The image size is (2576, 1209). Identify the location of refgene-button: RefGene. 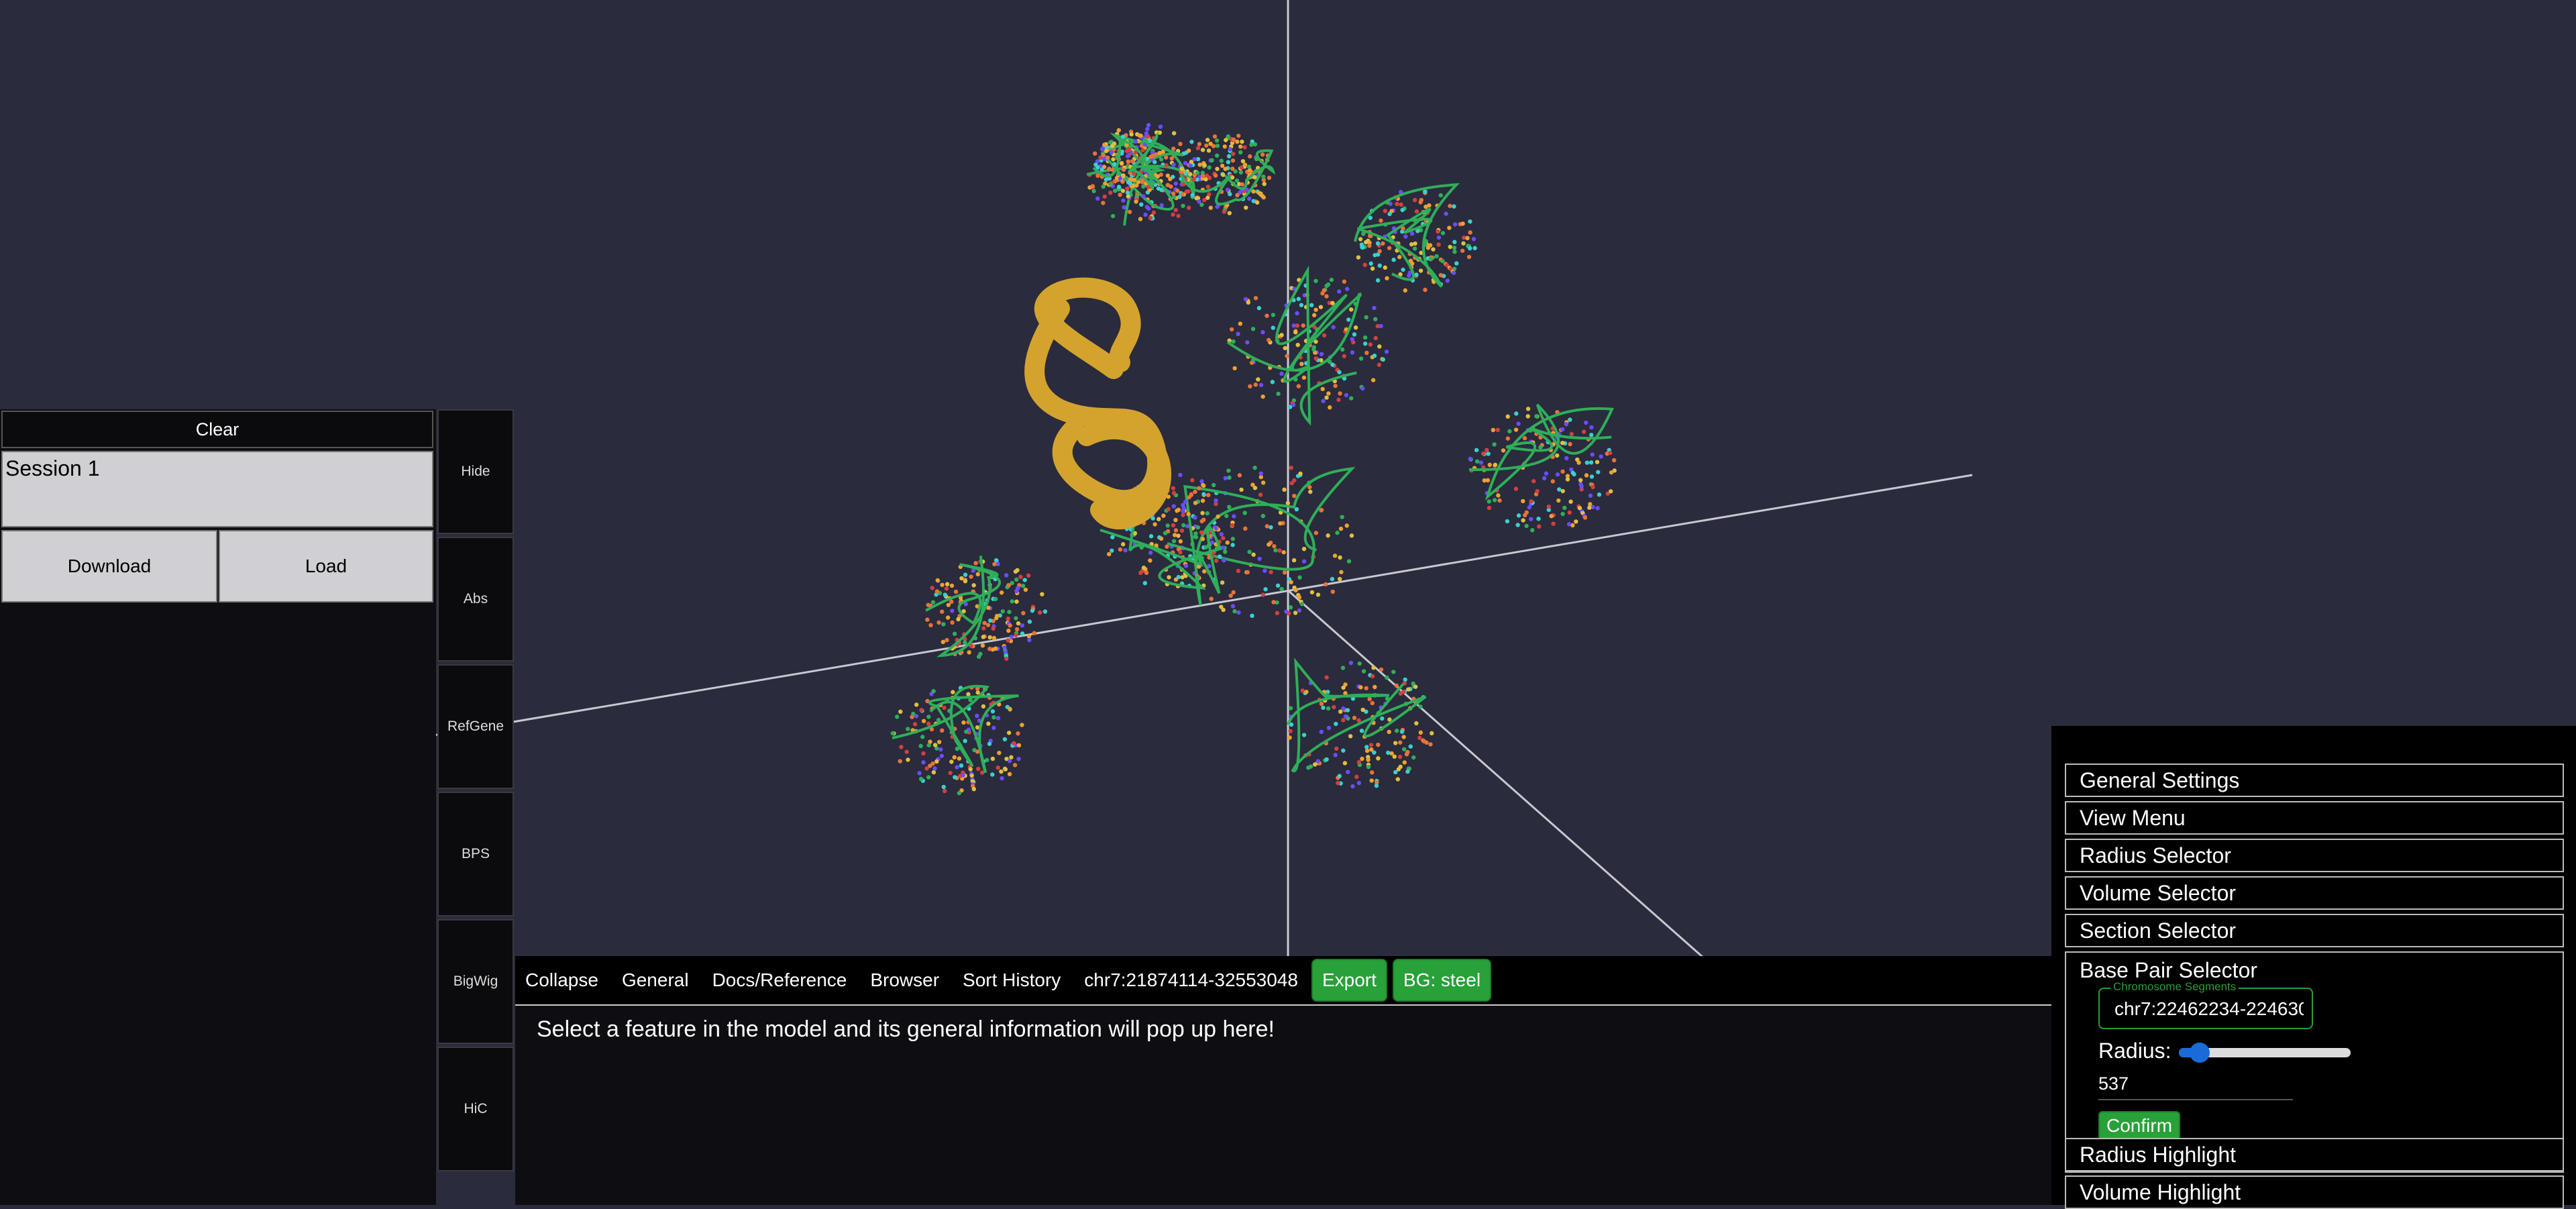
(475, 726).